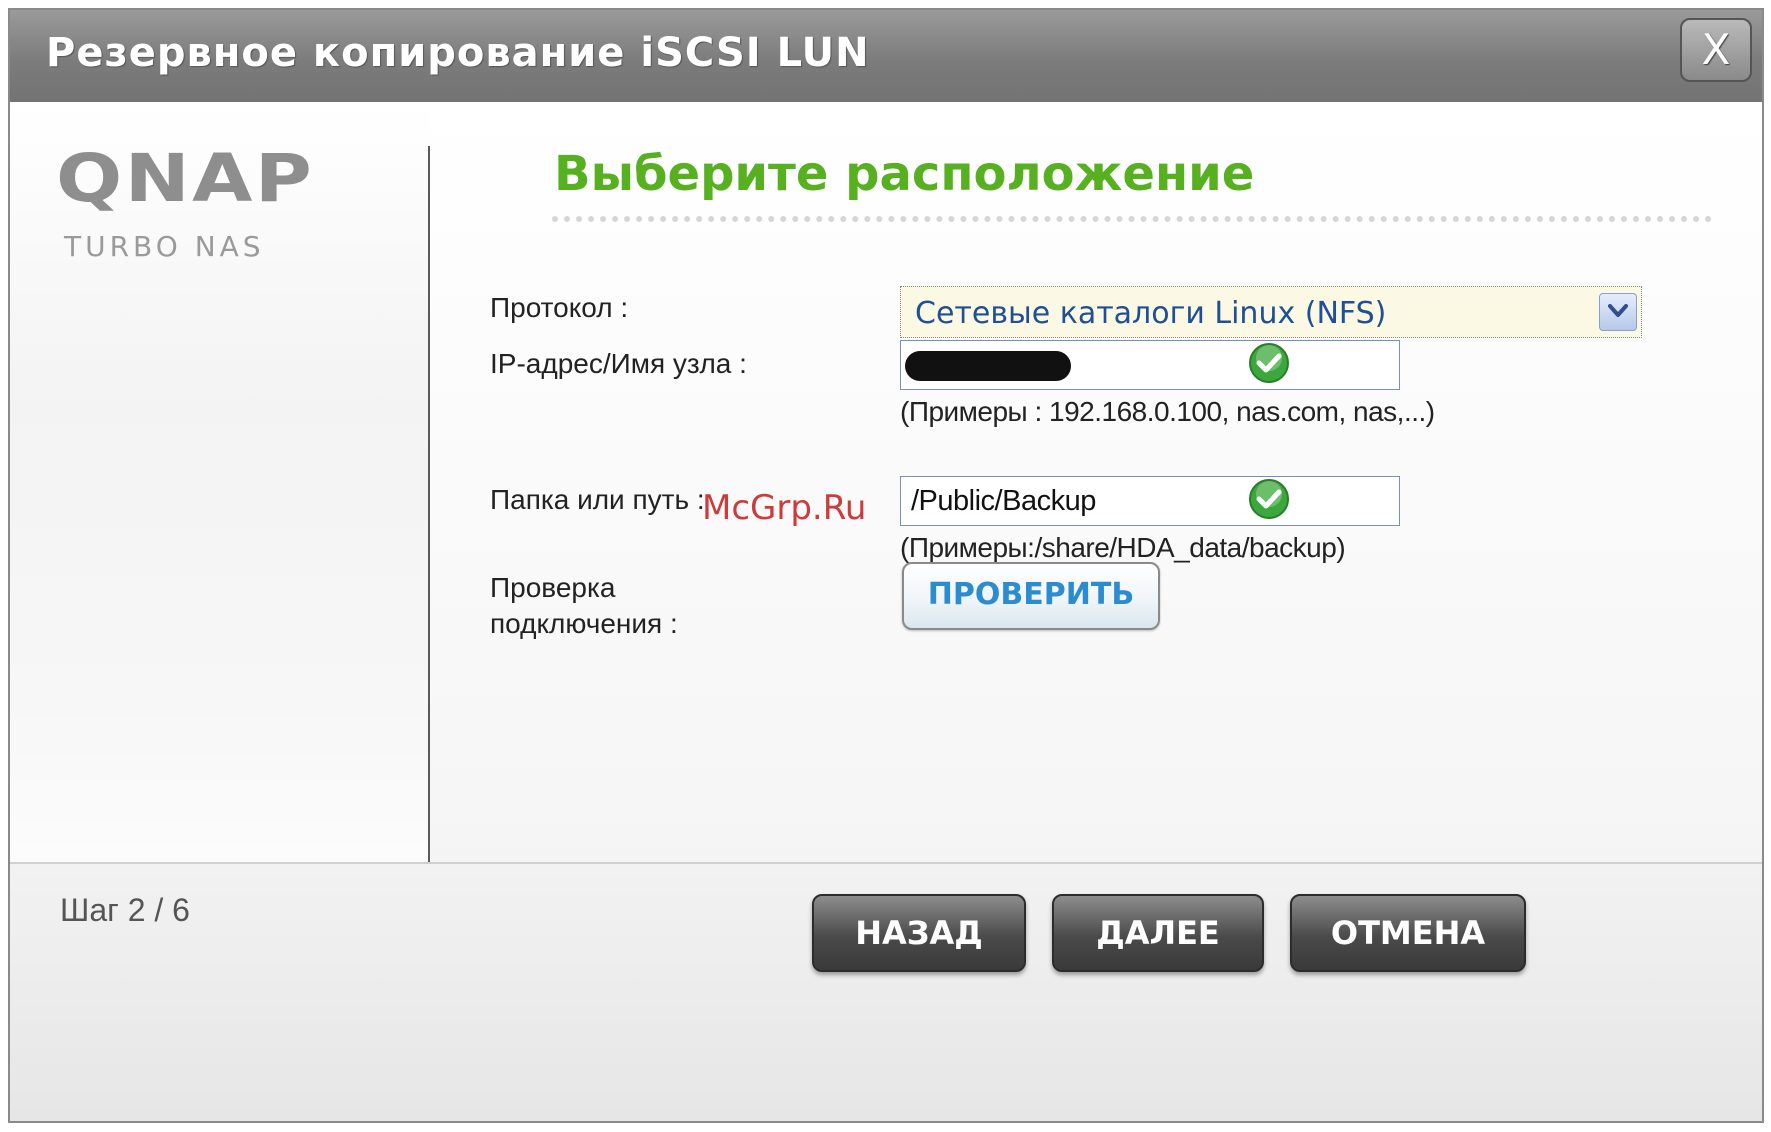  Describe the element at coordinates (904, 174) in the screenshot. I see `page-heading: Выберите расположение` at that location.